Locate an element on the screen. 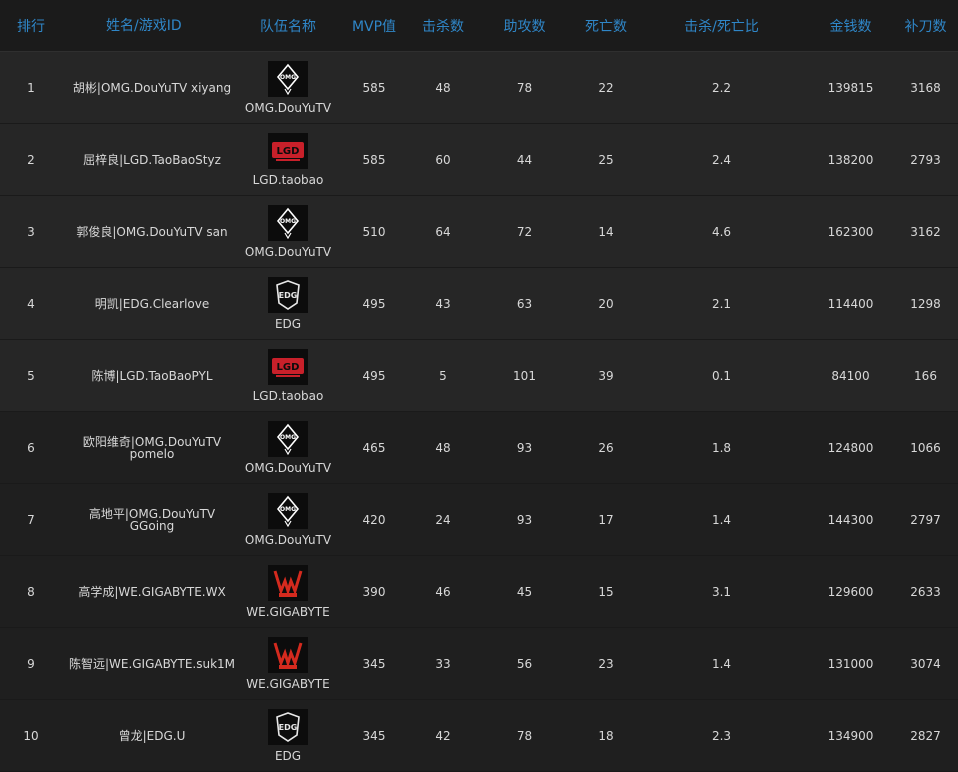 The height and width of the screenshot is (772, 958). name-cell: 明凯|EDG.Clearlove is located at coordinates (152, 303).